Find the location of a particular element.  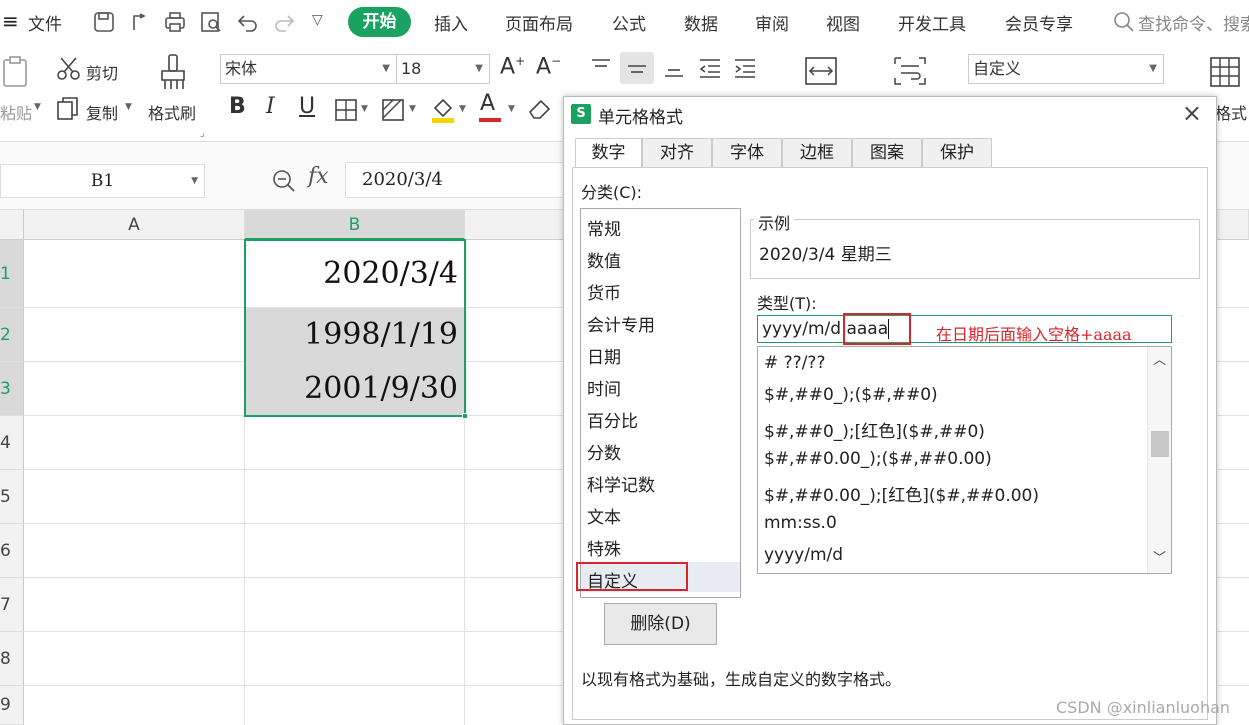

row-header-9: 9 is located at coordinates (12, 705).